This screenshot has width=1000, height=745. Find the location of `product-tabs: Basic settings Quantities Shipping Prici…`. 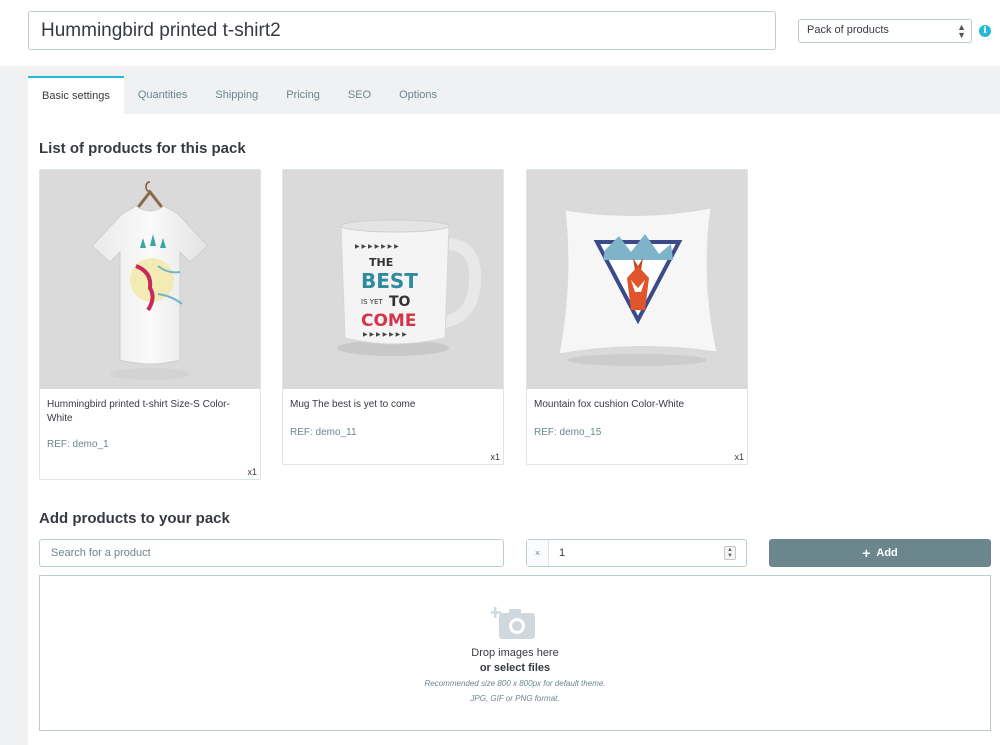

product-tabs: Basic settings Quantities Shipping Prici… is located at coordinates (239, 95).